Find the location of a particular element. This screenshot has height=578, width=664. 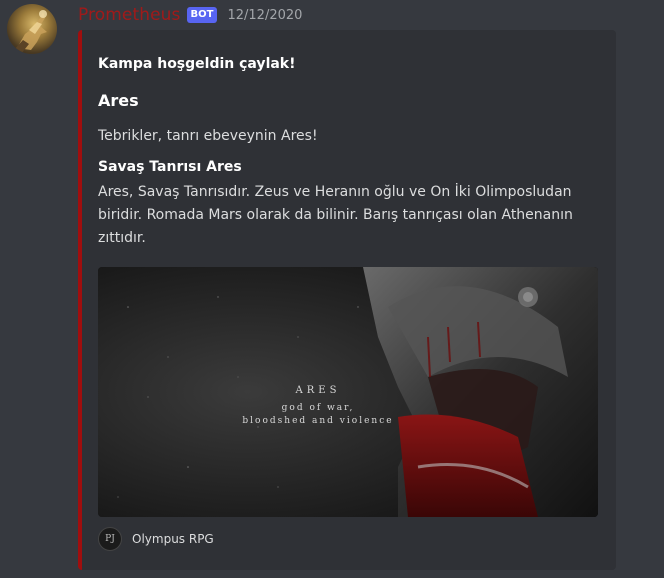

image-caption: ARES god of war, bloodshed and violence is located at coordinates (318, 406).